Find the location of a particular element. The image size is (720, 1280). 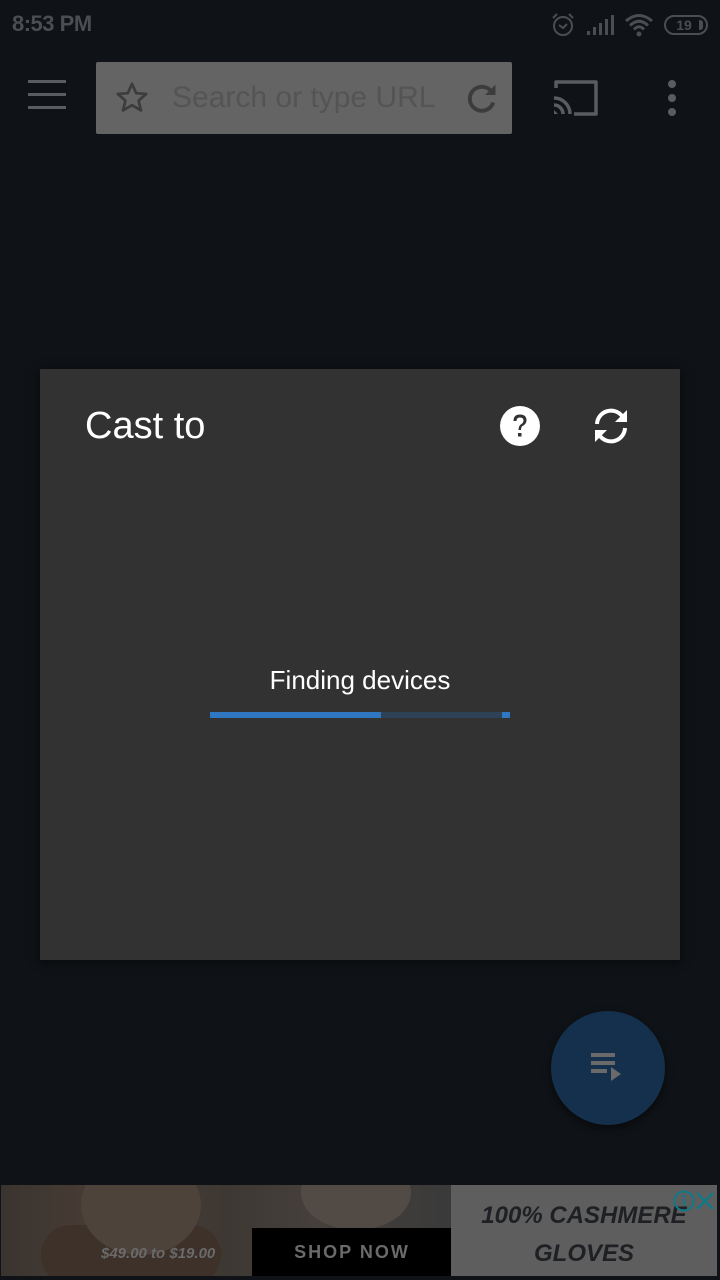

alarm-icon is located at coordinates (563, 24).